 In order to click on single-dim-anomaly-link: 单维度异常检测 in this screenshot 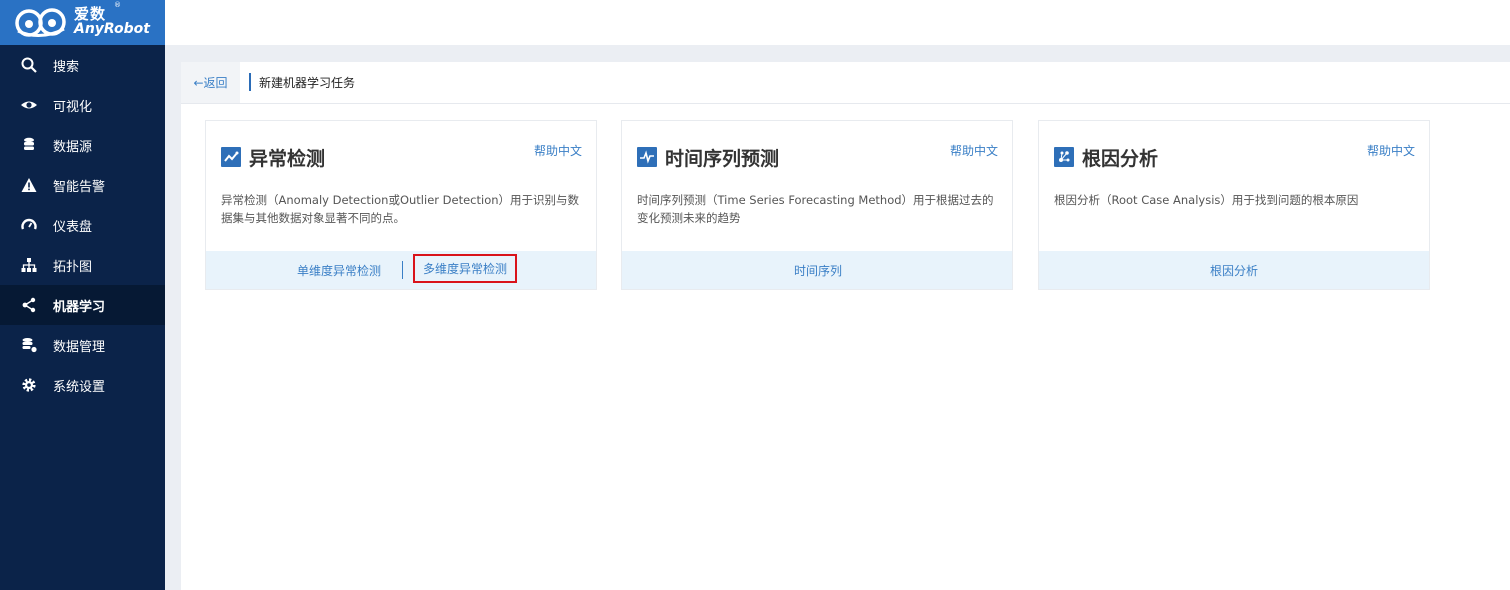, I will do `click(339, 270)`.